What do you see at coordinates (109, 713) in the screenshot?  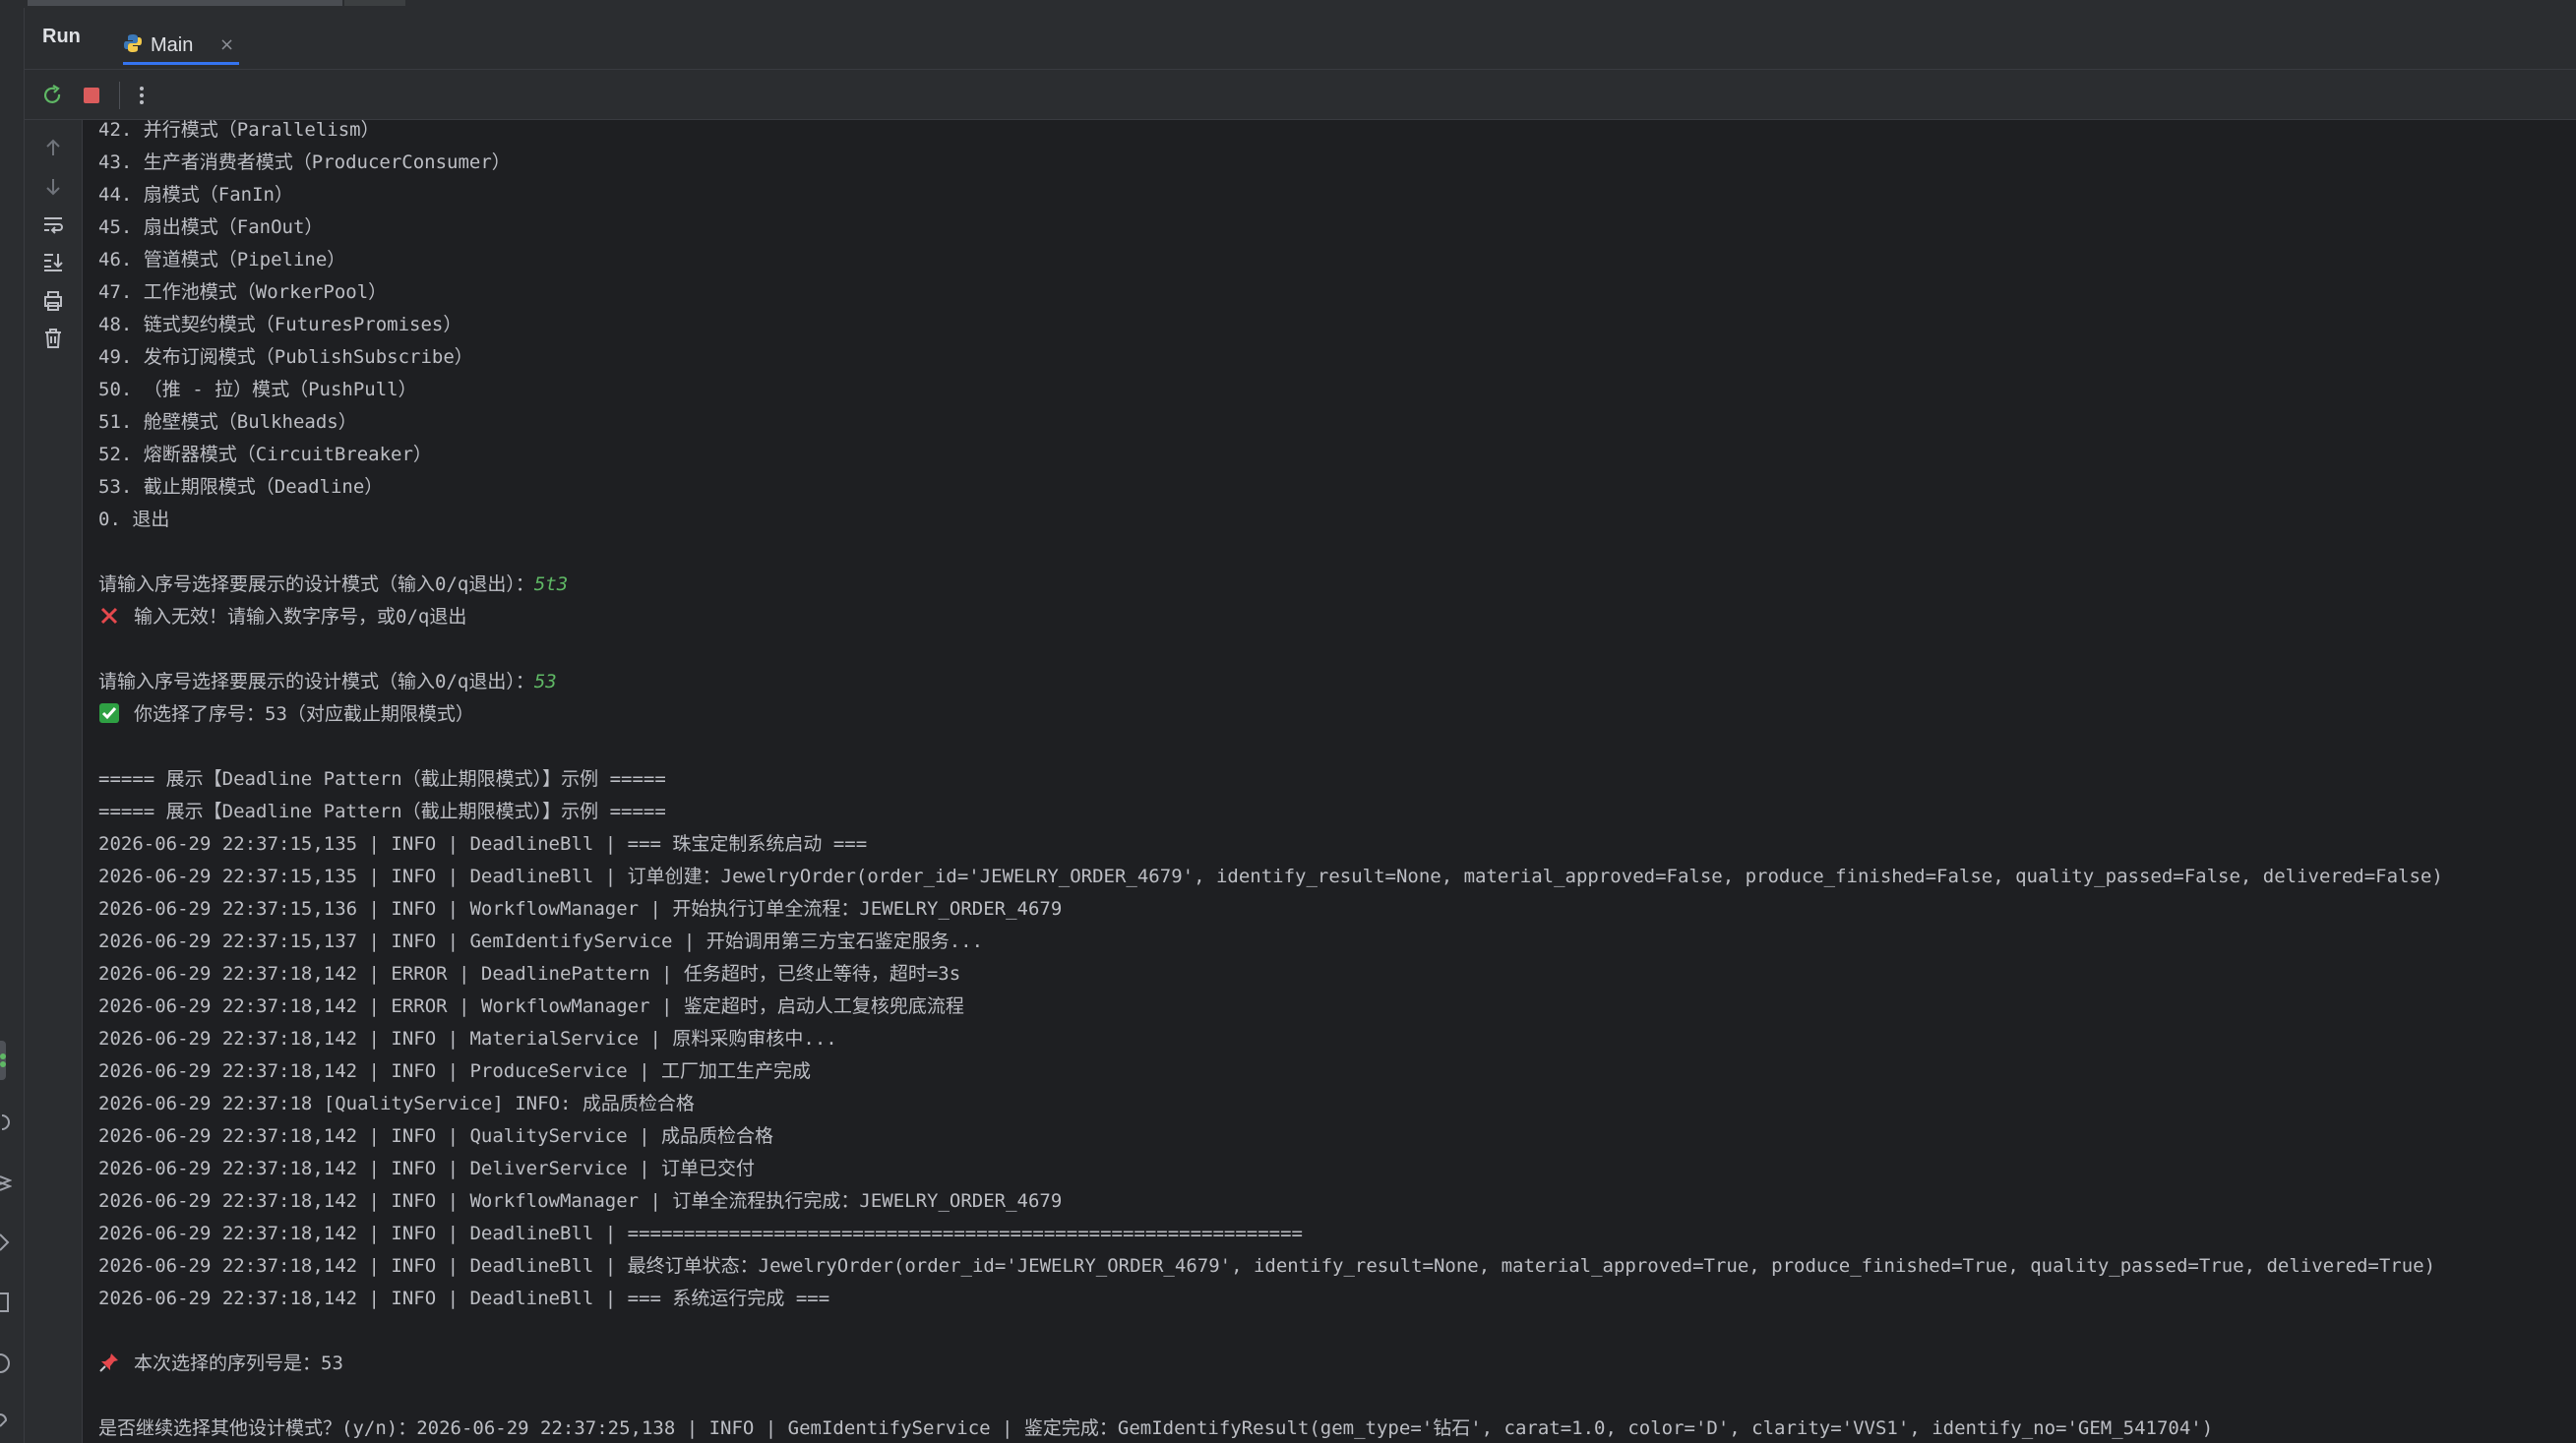 I see `check-mark-icon` at bounding box center [109, 713].